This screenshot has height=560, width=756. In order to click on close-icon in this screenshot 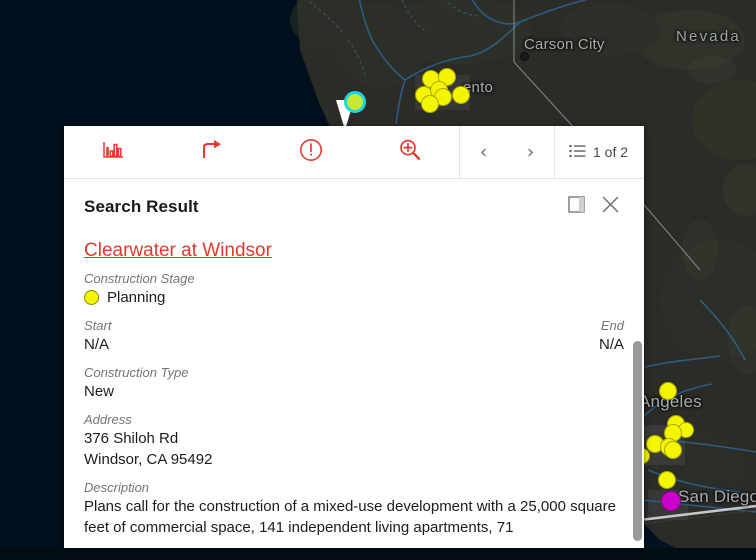, I will do `click(610, 207)`.